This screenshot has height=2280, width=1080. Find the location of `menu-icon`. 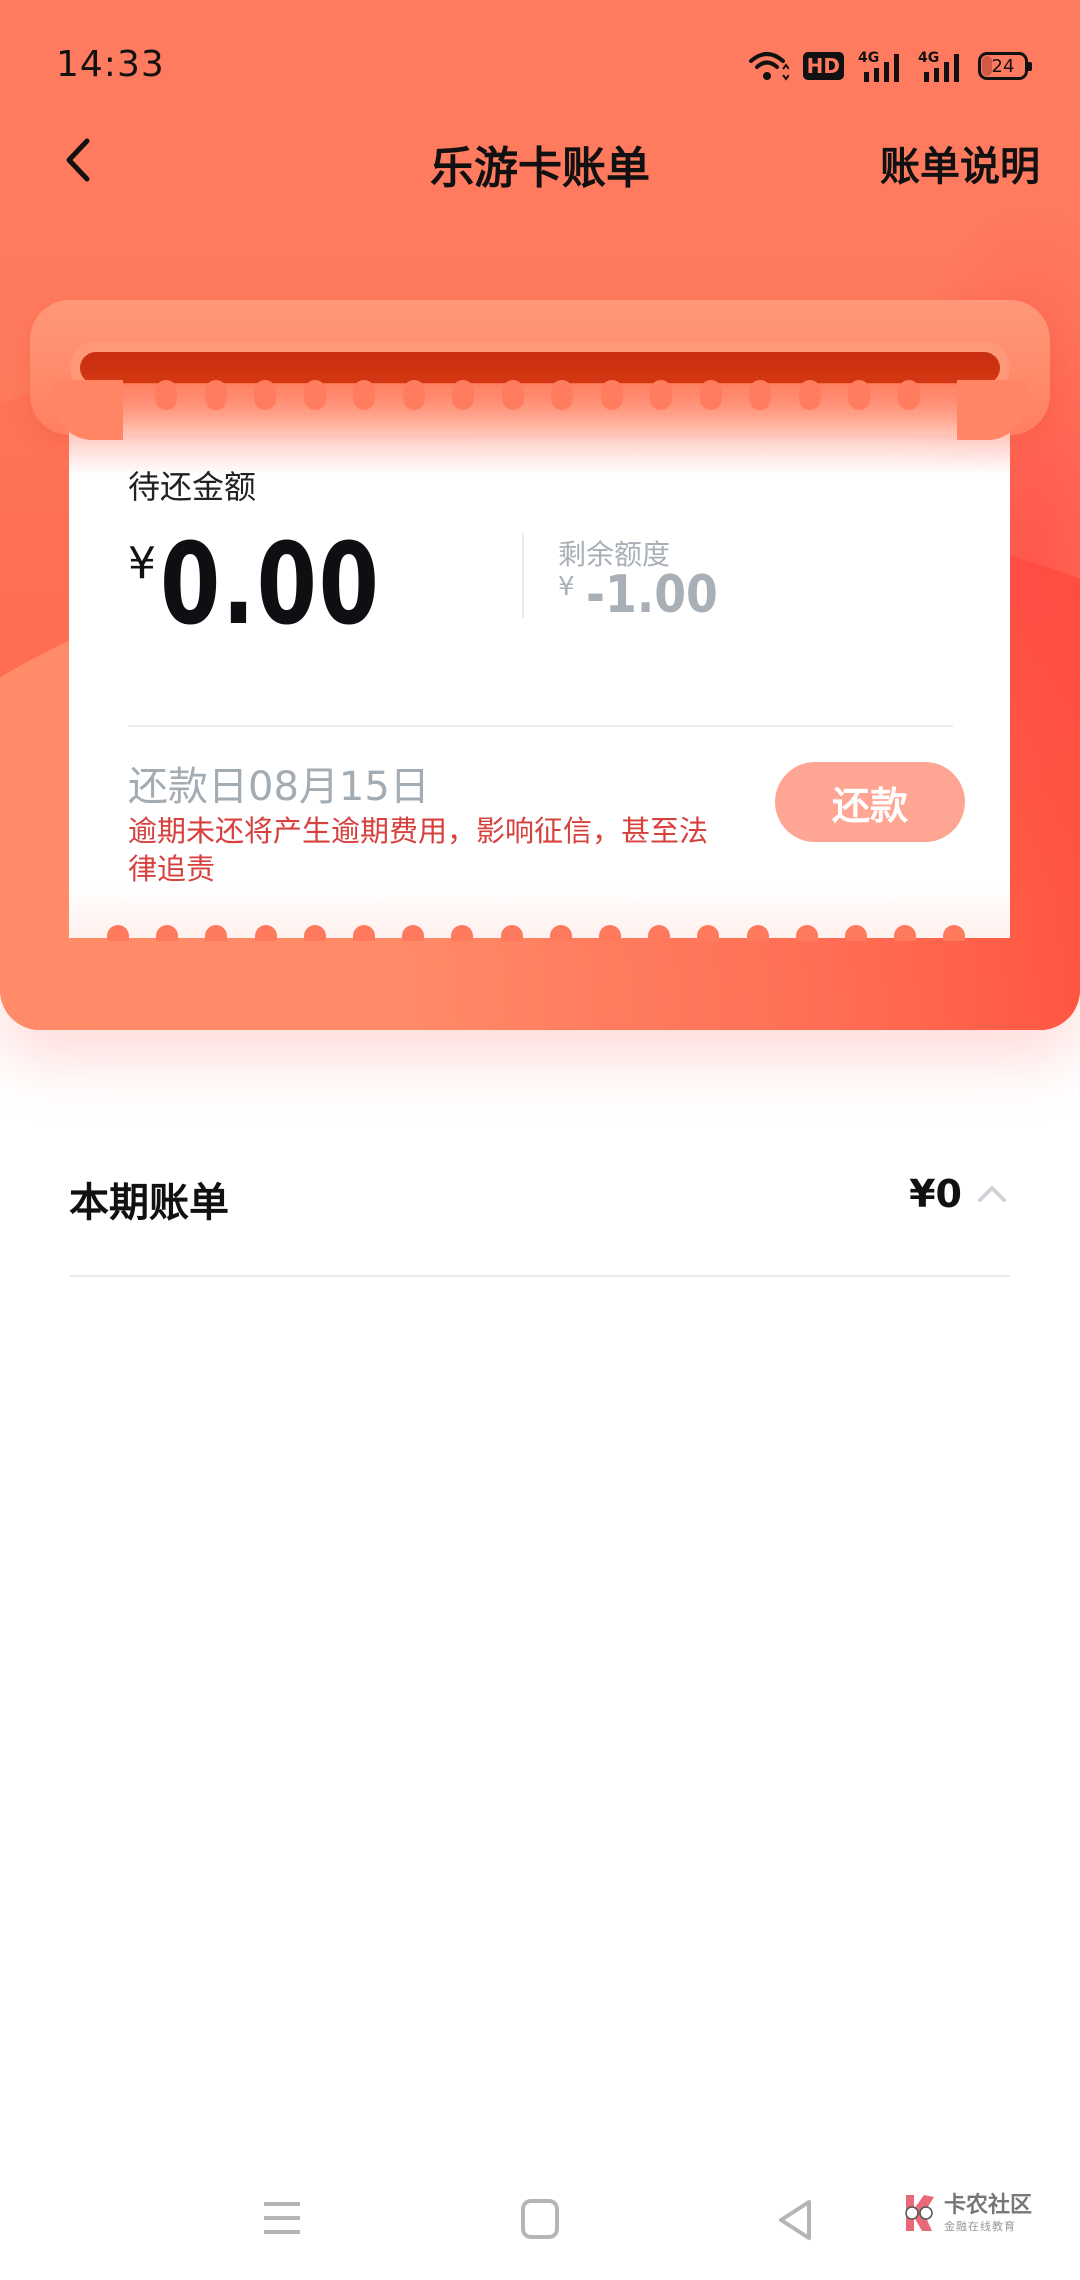

menu-icon is located at coordinates (282, 2218).